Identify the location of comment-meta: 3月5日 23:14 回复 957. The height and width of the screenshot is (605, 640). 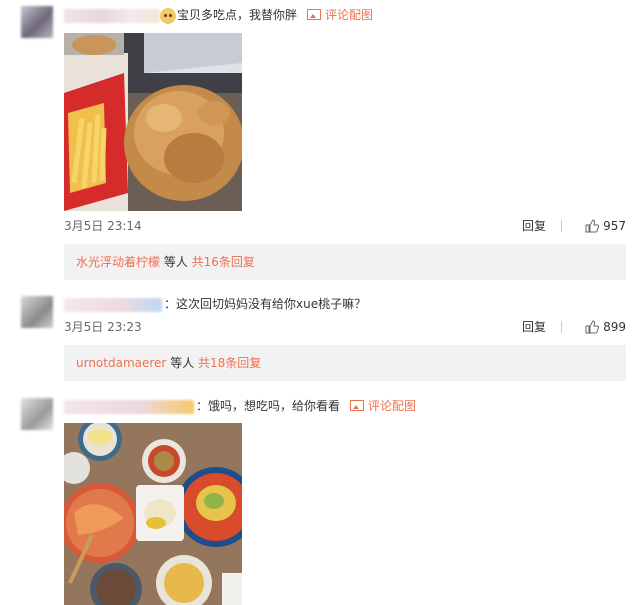
(345, 226).